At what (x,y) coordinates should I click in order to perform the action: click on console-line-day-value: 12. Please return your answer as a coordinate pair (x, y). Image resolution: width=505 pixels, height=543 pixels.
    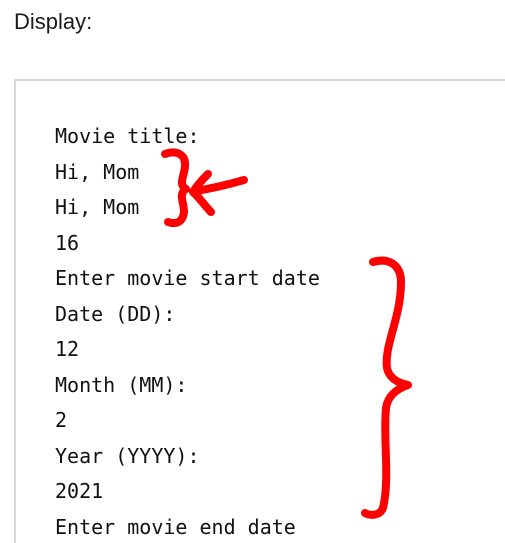
    Looking at the image, I should click on (67, 349).